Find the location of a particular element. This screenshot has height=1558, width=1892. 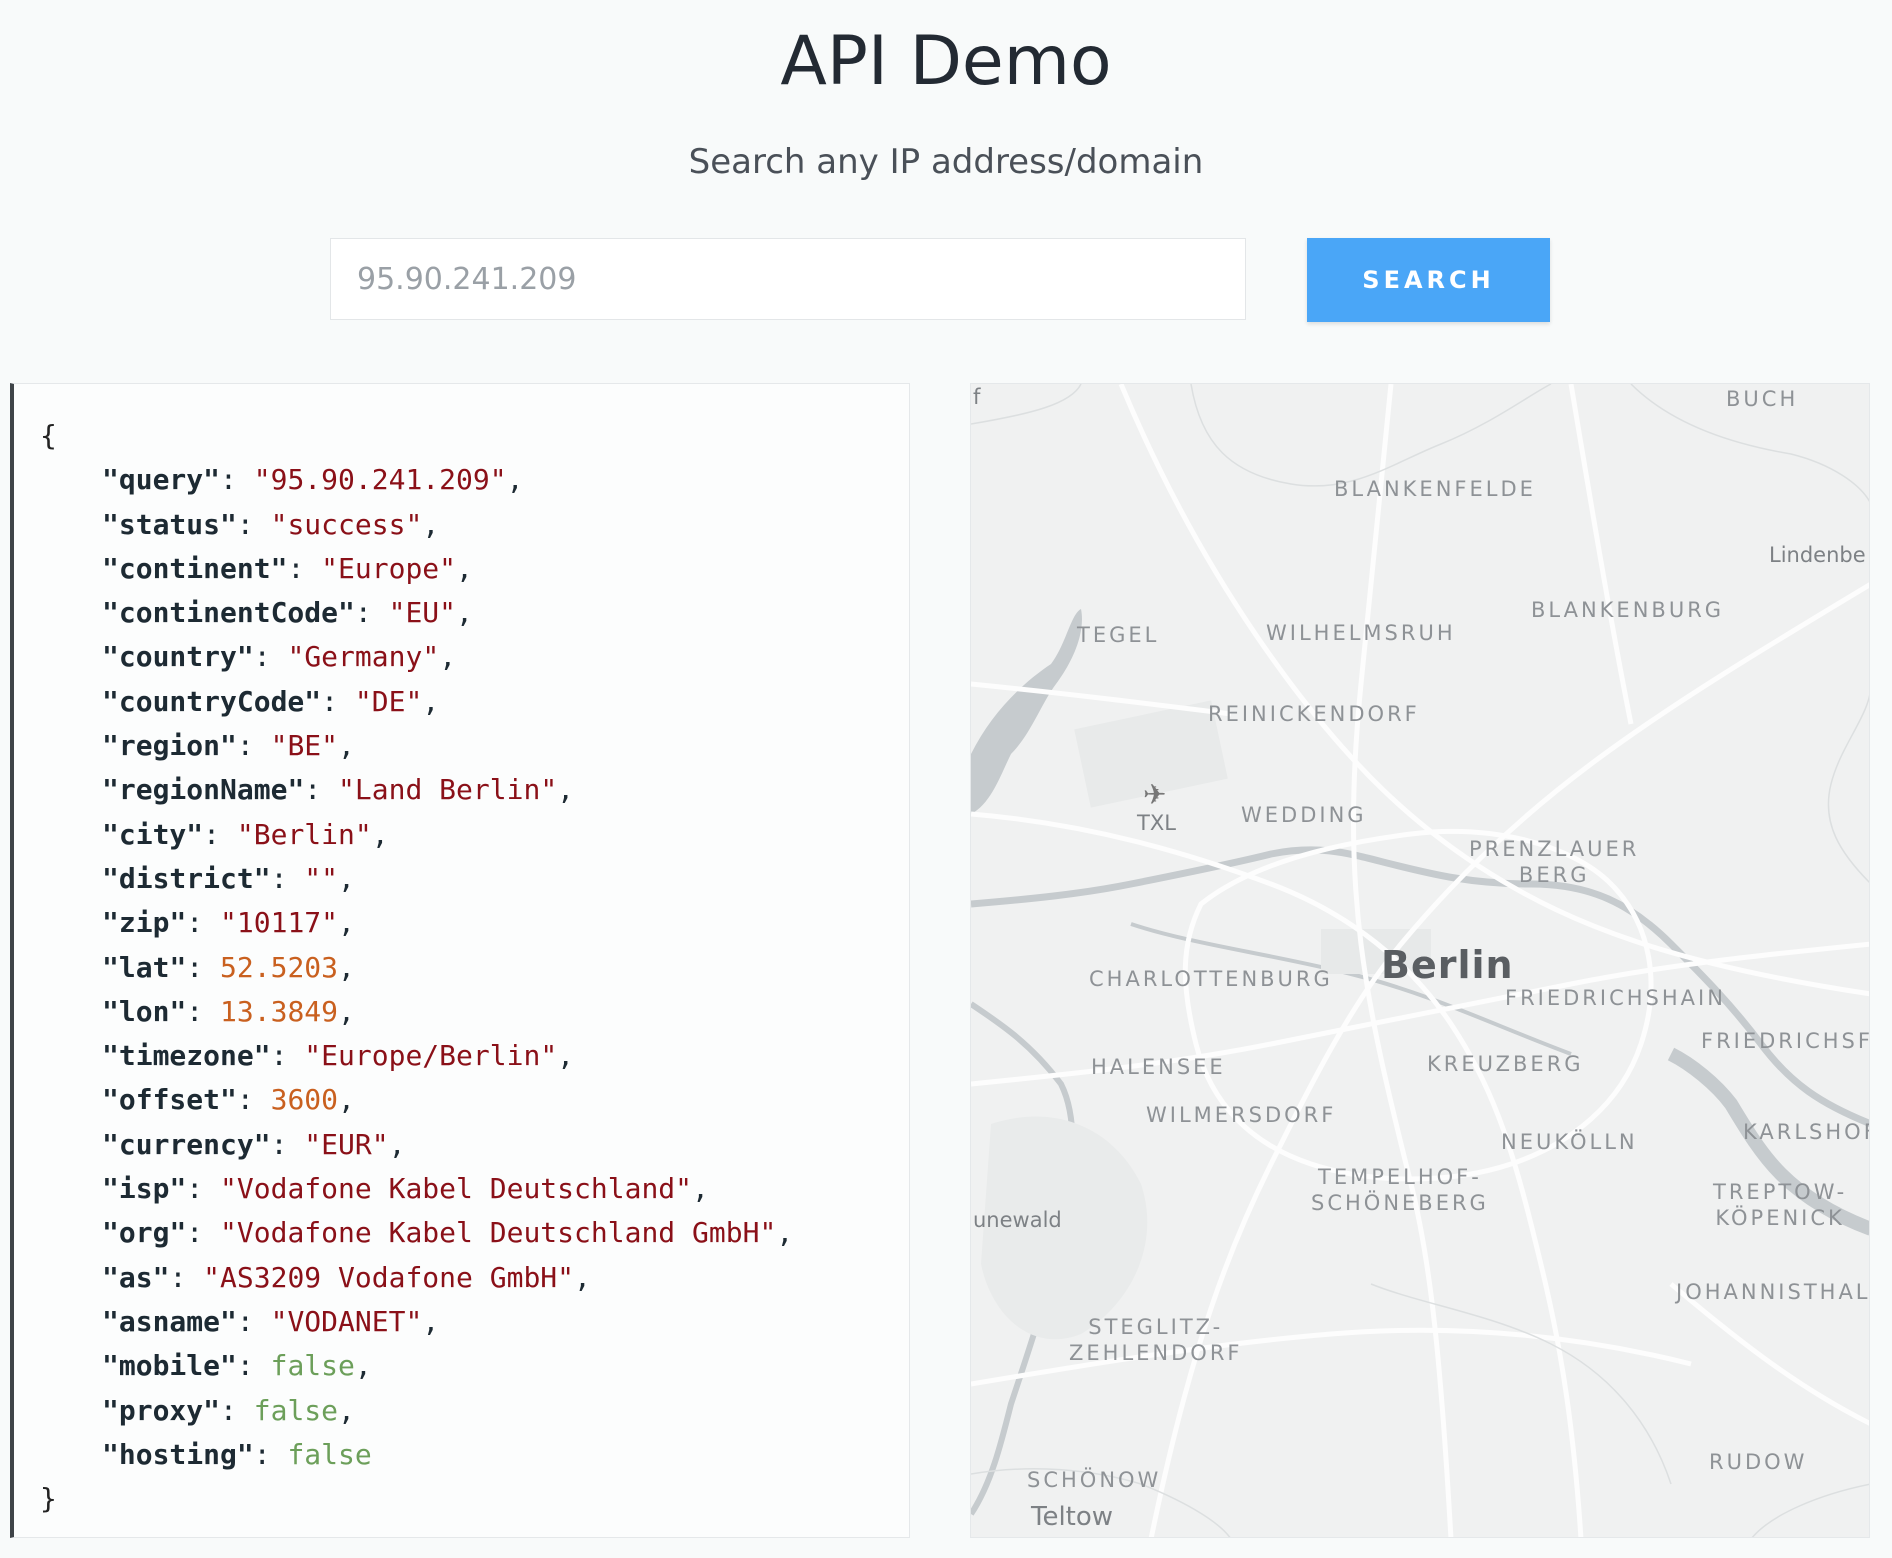

map-label-johannisthal: JOHANNISTHAL is located at coordinates (1773, 1292).